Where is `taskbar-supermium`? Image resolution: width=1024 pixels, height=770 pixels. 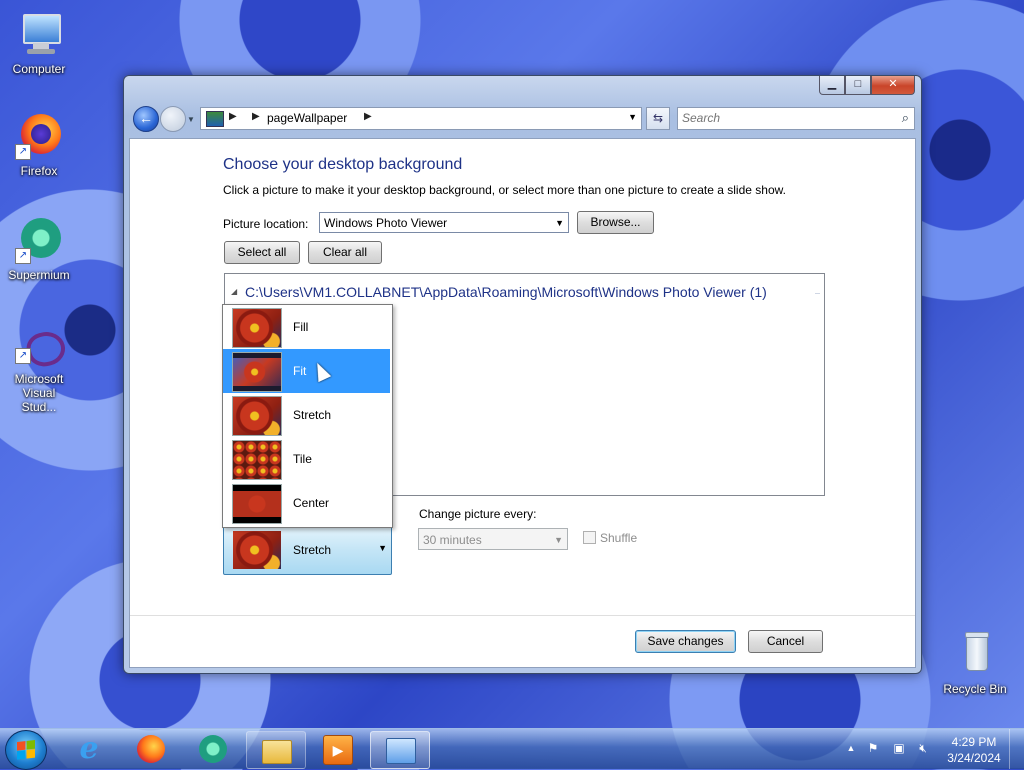
taskbar-supermium is located at coordinates (213, 749).